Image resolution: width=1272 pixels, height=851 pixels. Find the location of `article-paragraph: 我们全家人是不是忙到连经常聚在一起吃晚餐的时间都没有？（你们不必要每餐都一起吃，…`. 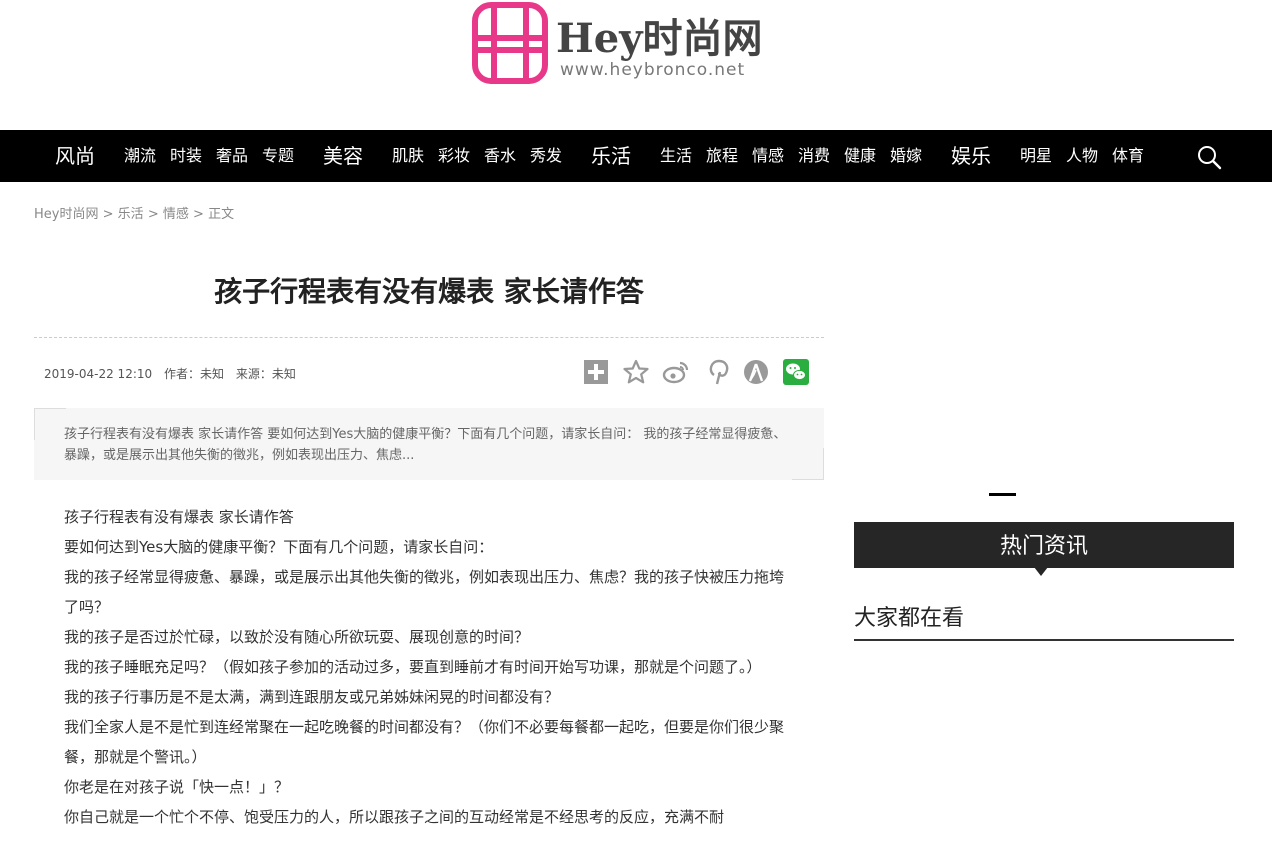

article-paragraph: 我们全家人是不是忙到连经常聚在一起吃晚餐的时间都没有？（你们不必要每餐都一起吃，… is located at coordinates (424, 742).